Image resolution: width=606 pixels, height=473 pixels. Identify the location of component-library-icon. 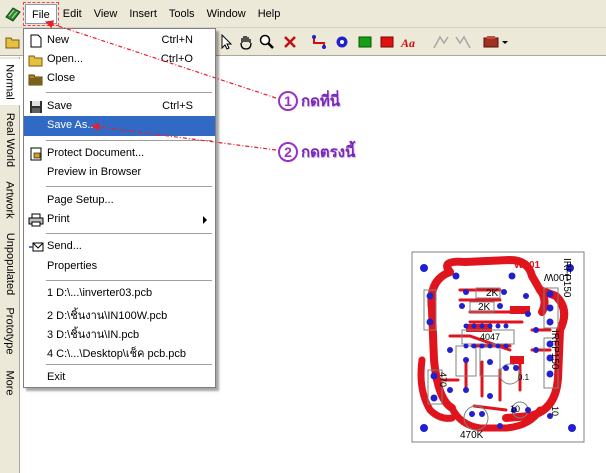
(496, 42).